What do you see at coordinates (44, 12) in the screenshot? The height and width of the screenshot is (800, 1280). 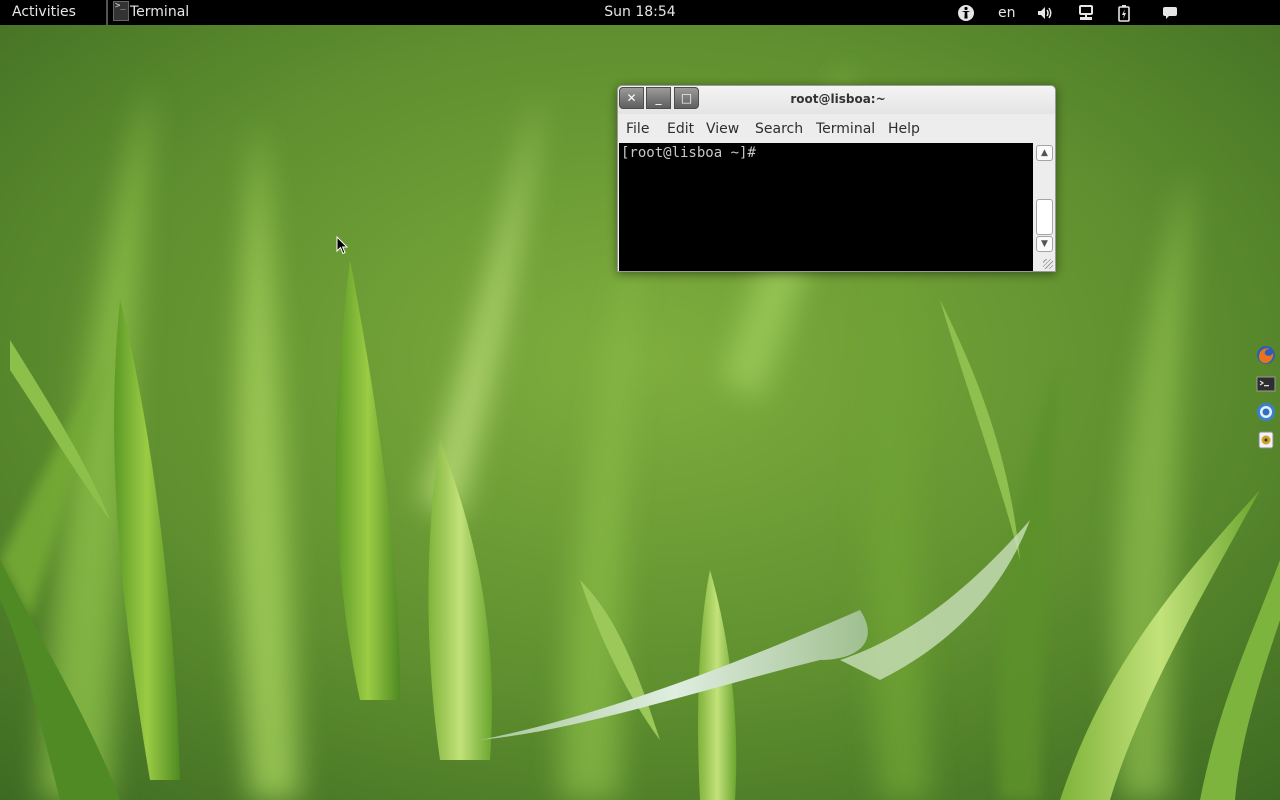 I see `activities-button: Activities` at bounding box center [44, 12].